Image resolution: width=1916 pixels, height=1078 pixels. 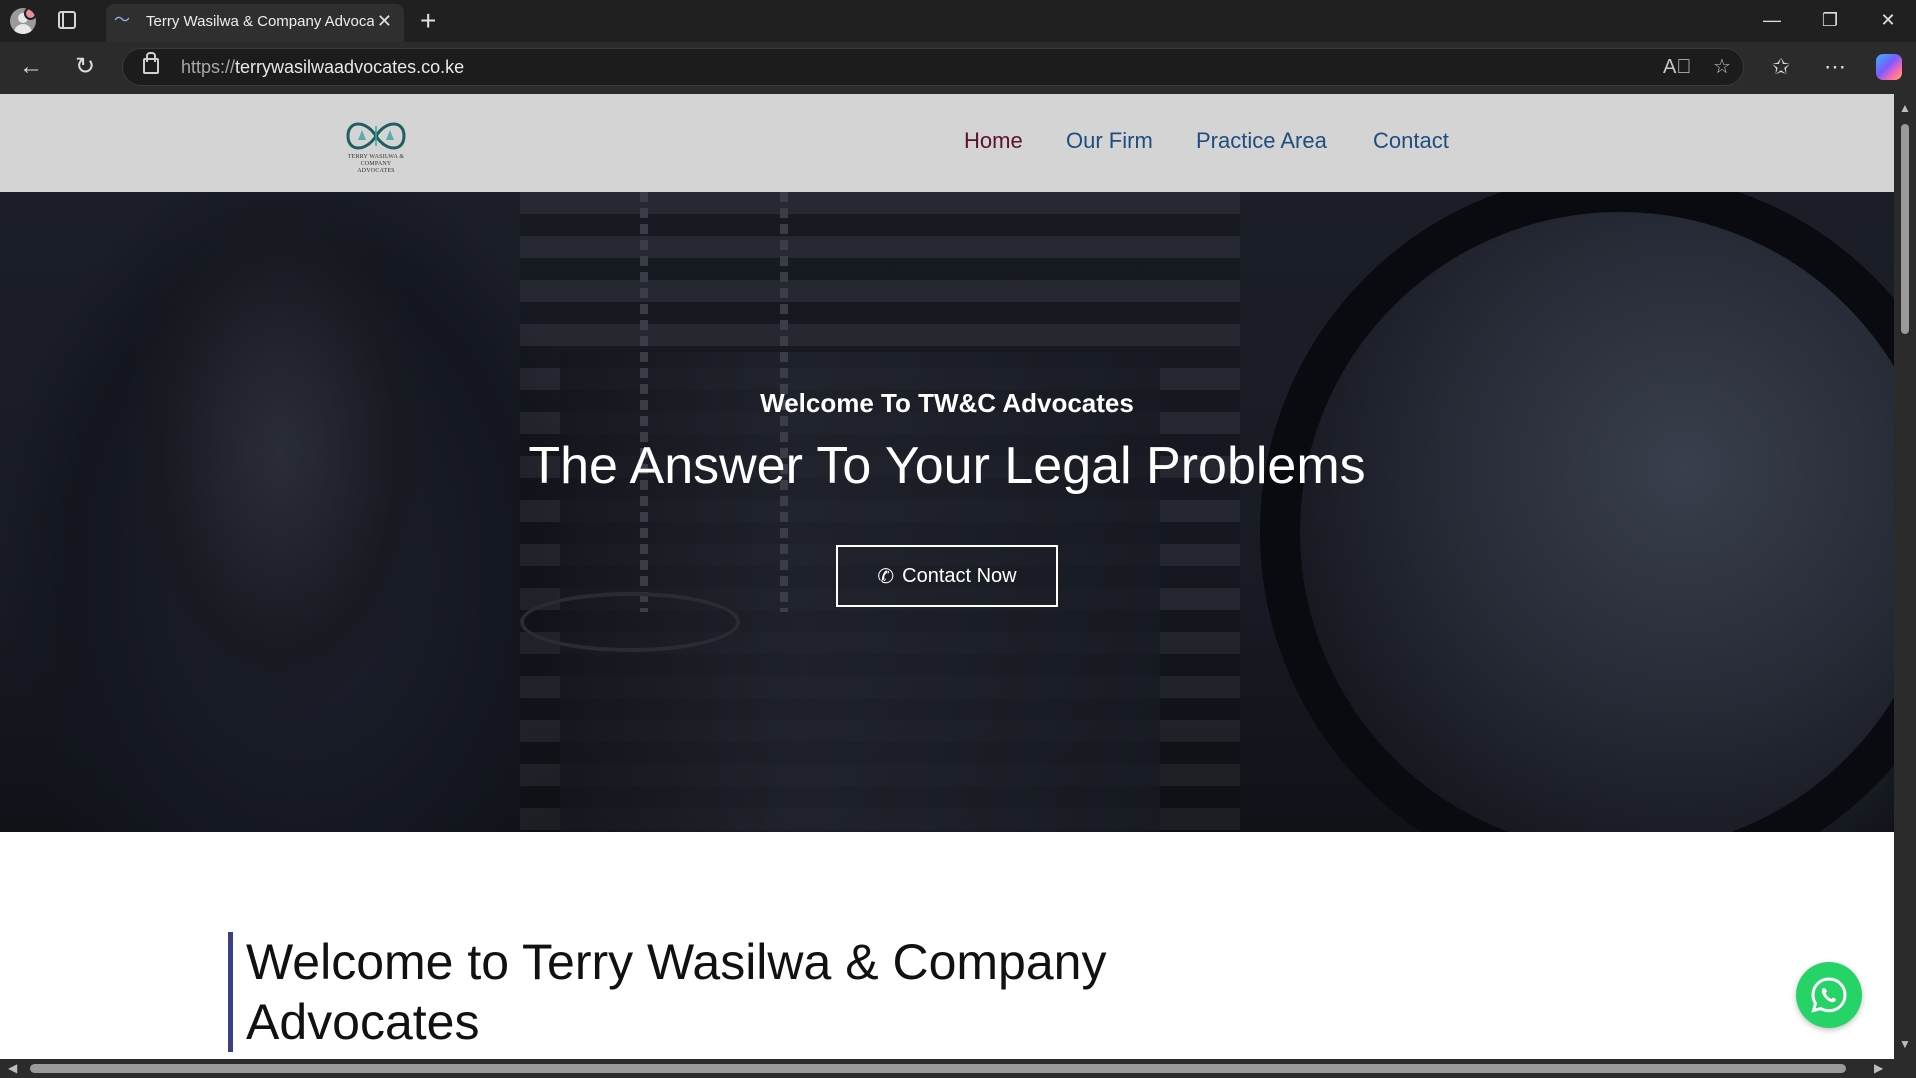 I want to click on favorites-icon: ✩, so click(x=1781, y=67).